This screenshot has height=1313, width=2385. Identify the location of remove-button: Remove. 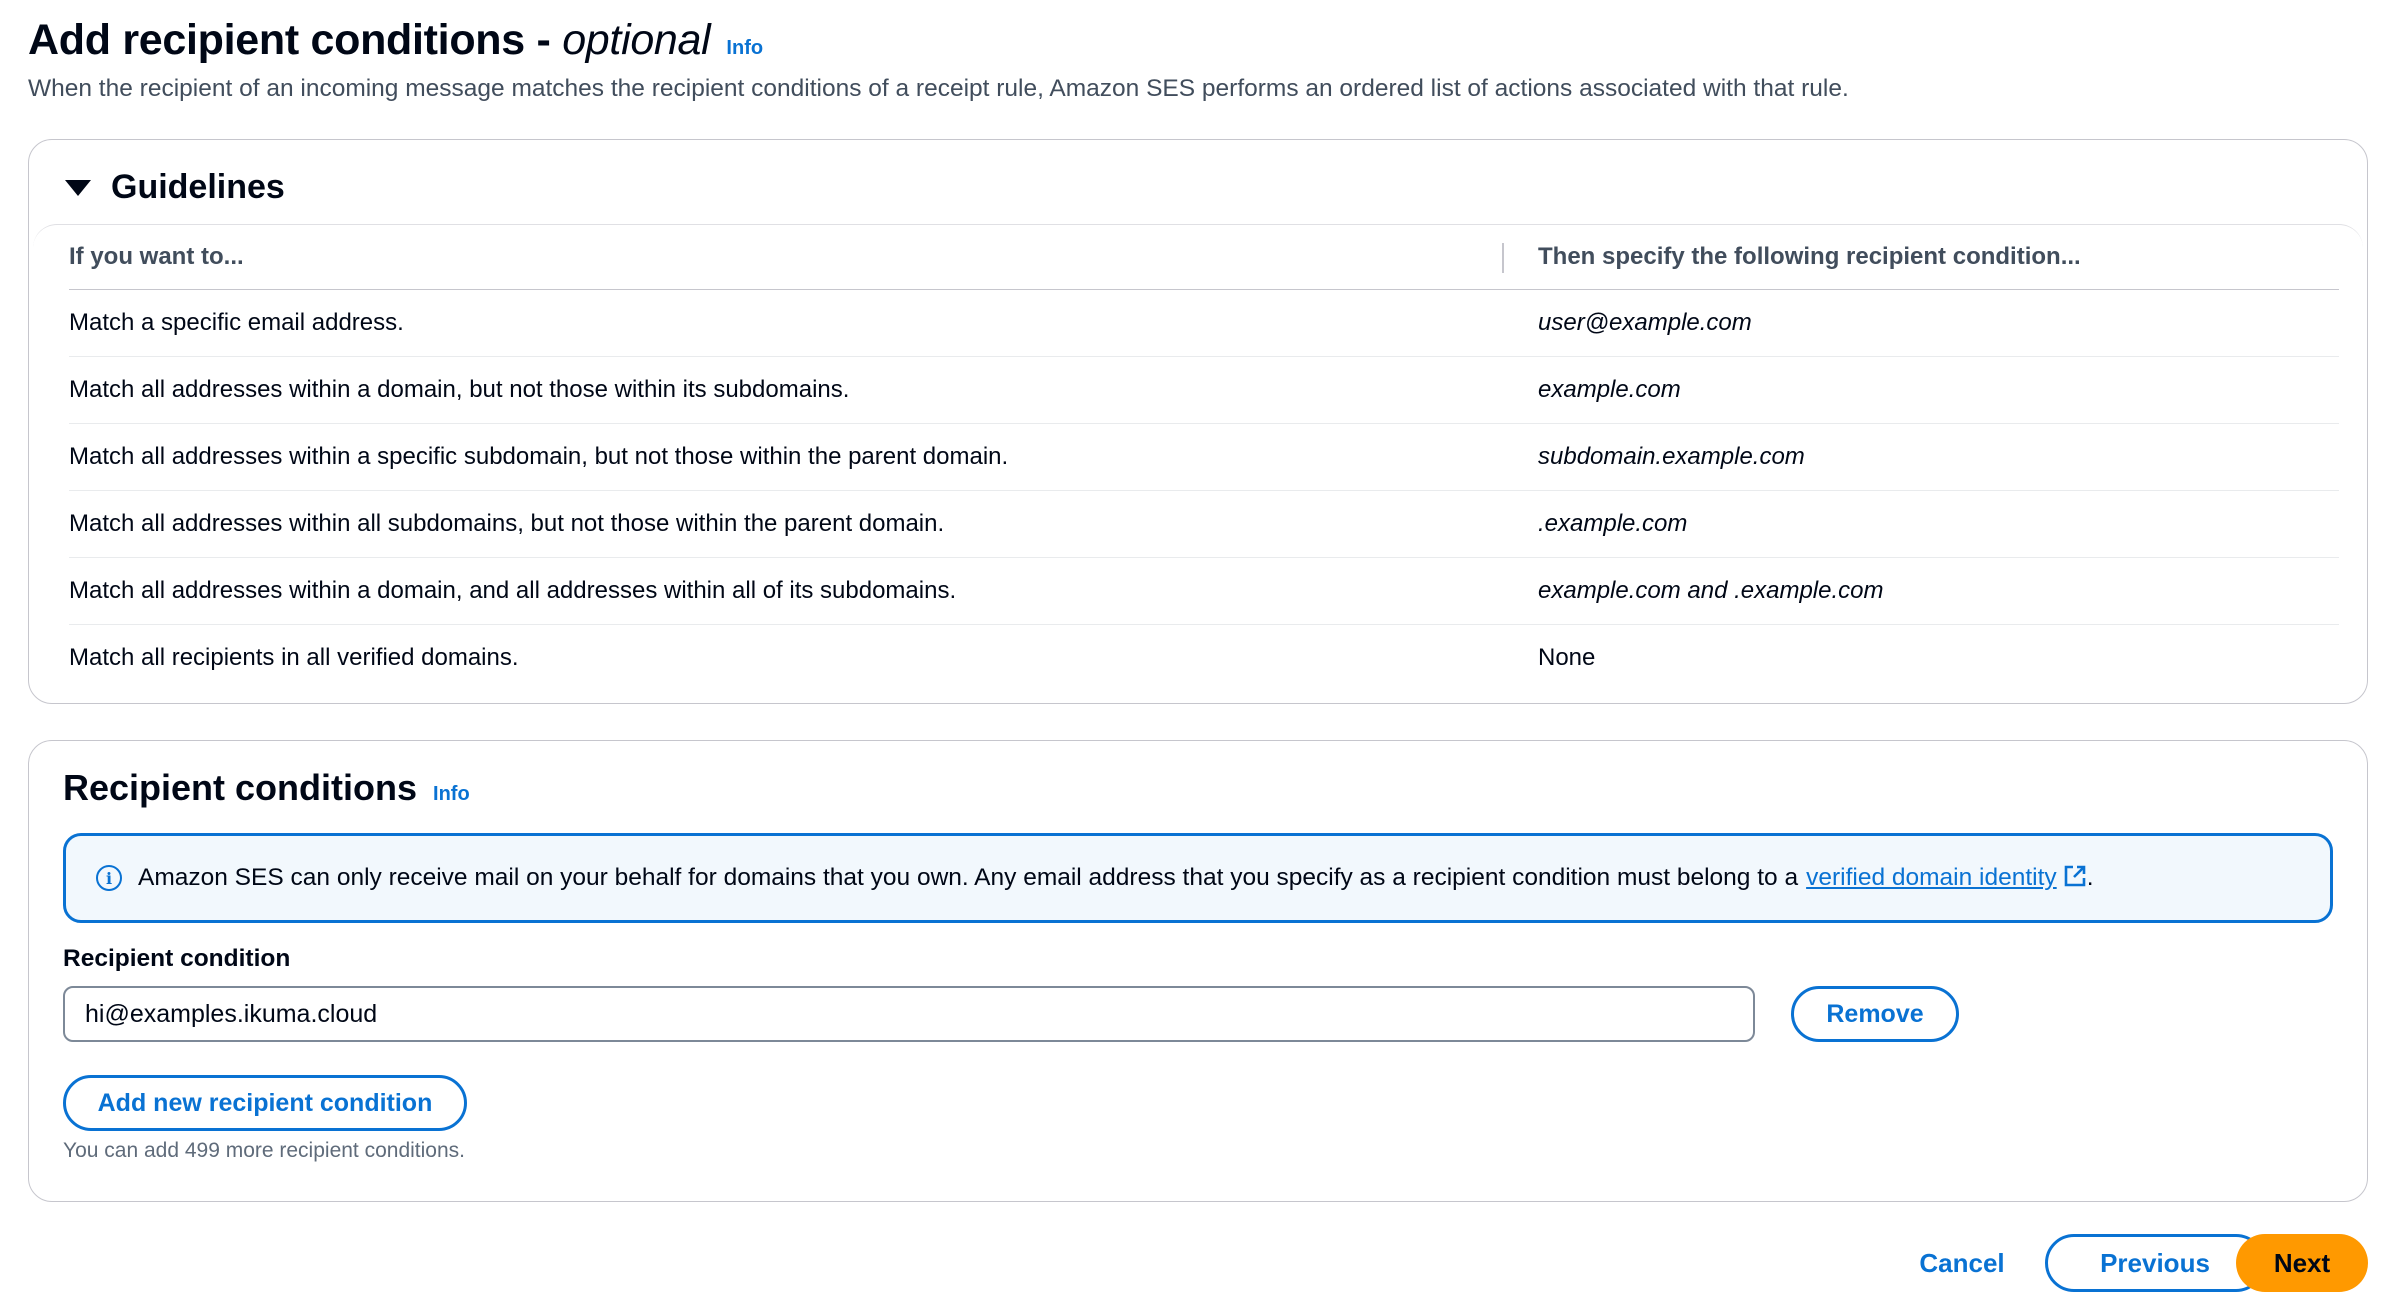
(1875, 1014).